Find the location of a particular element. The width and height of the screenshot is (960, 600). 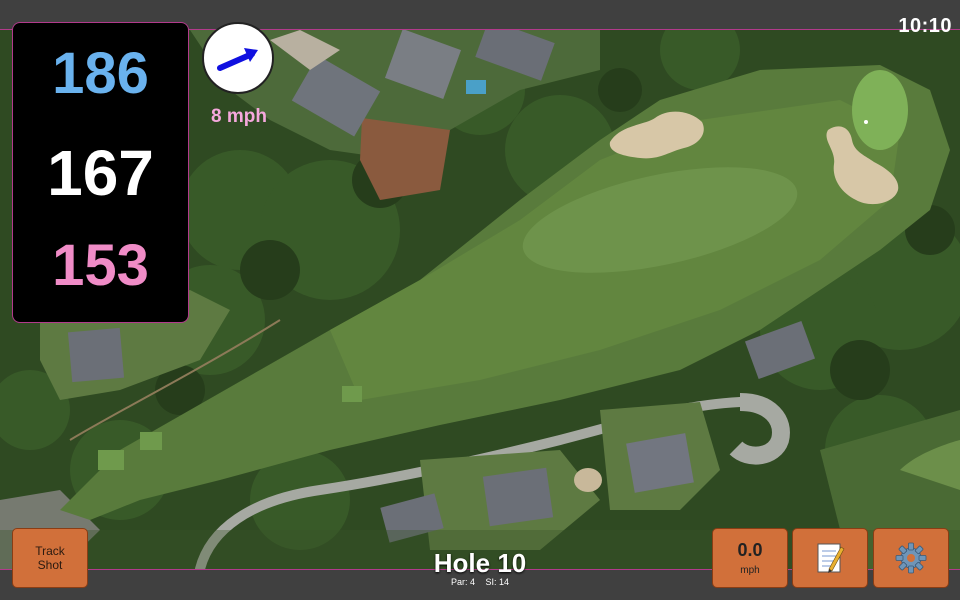

si-label: SI: 14 is located at coordinates (497, 582).